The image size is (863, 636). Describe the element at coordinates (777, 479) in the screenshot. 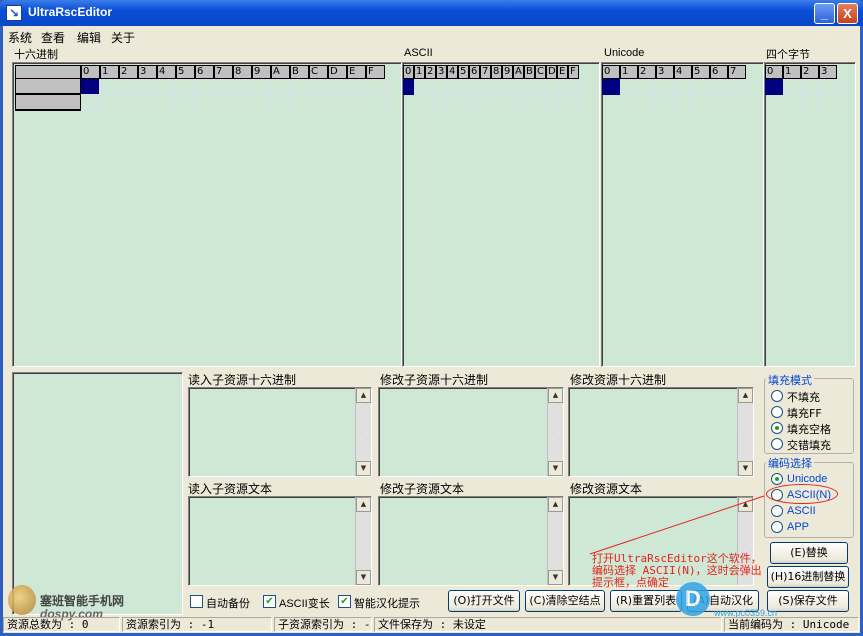

I see `enc-unicode-radio` at that location.